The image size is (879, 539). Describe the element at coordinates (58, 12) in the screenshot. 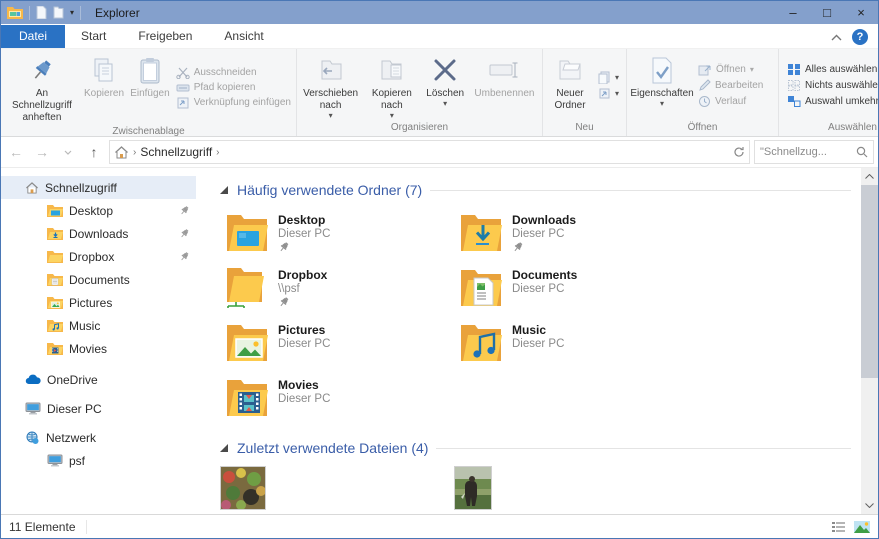

I see `qat-new-folder-icon` at that location.